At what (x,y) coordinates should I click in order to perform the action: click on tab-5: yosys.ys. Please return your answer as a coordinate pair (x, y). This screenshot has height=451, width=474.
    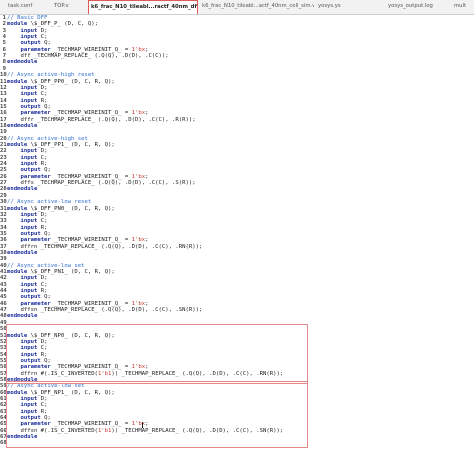
    Looking at the image, I should click on (350, 7).